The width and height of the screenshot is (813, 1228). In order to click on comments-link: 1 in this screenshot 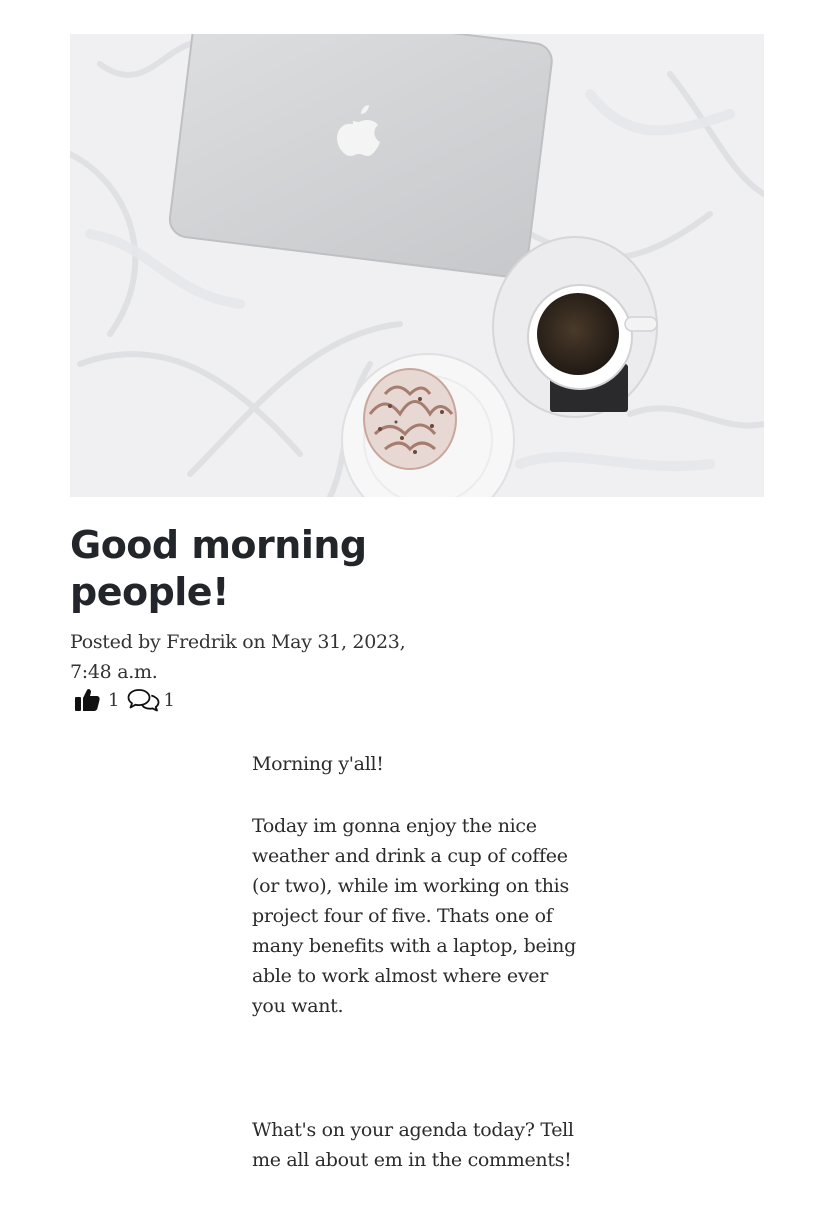, I will do `click(151, 700)`.